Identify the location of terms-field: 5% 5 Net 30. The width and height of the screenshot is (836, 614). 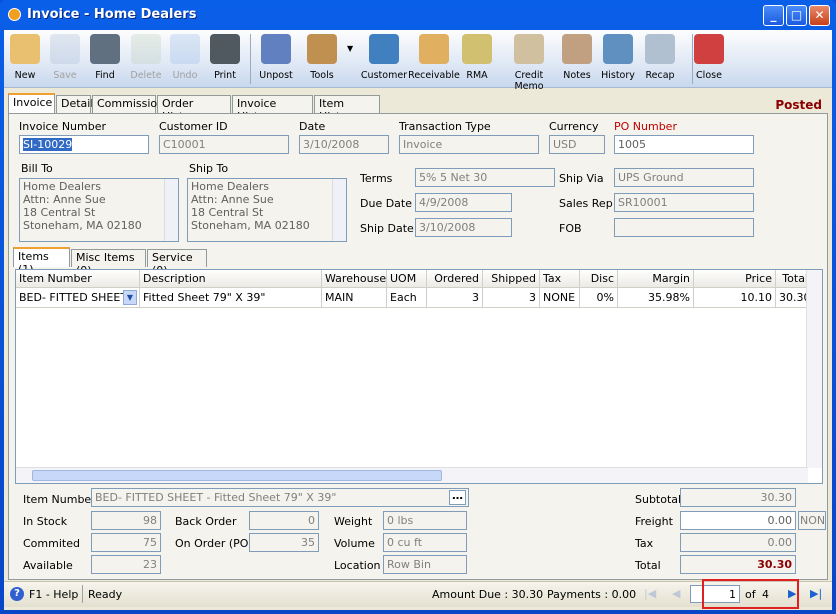
(485, 177).